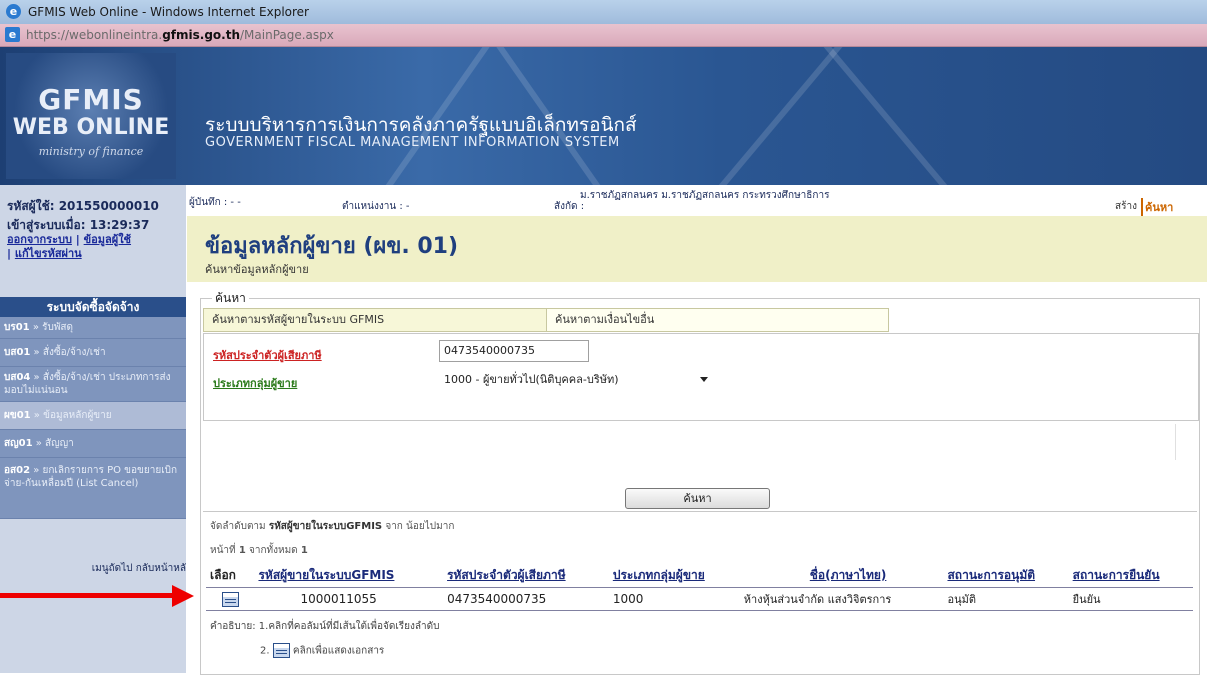  I want to click on col-vendor-id: รหัสผู้ขายในระบบGFMIS, so click(349, 576).